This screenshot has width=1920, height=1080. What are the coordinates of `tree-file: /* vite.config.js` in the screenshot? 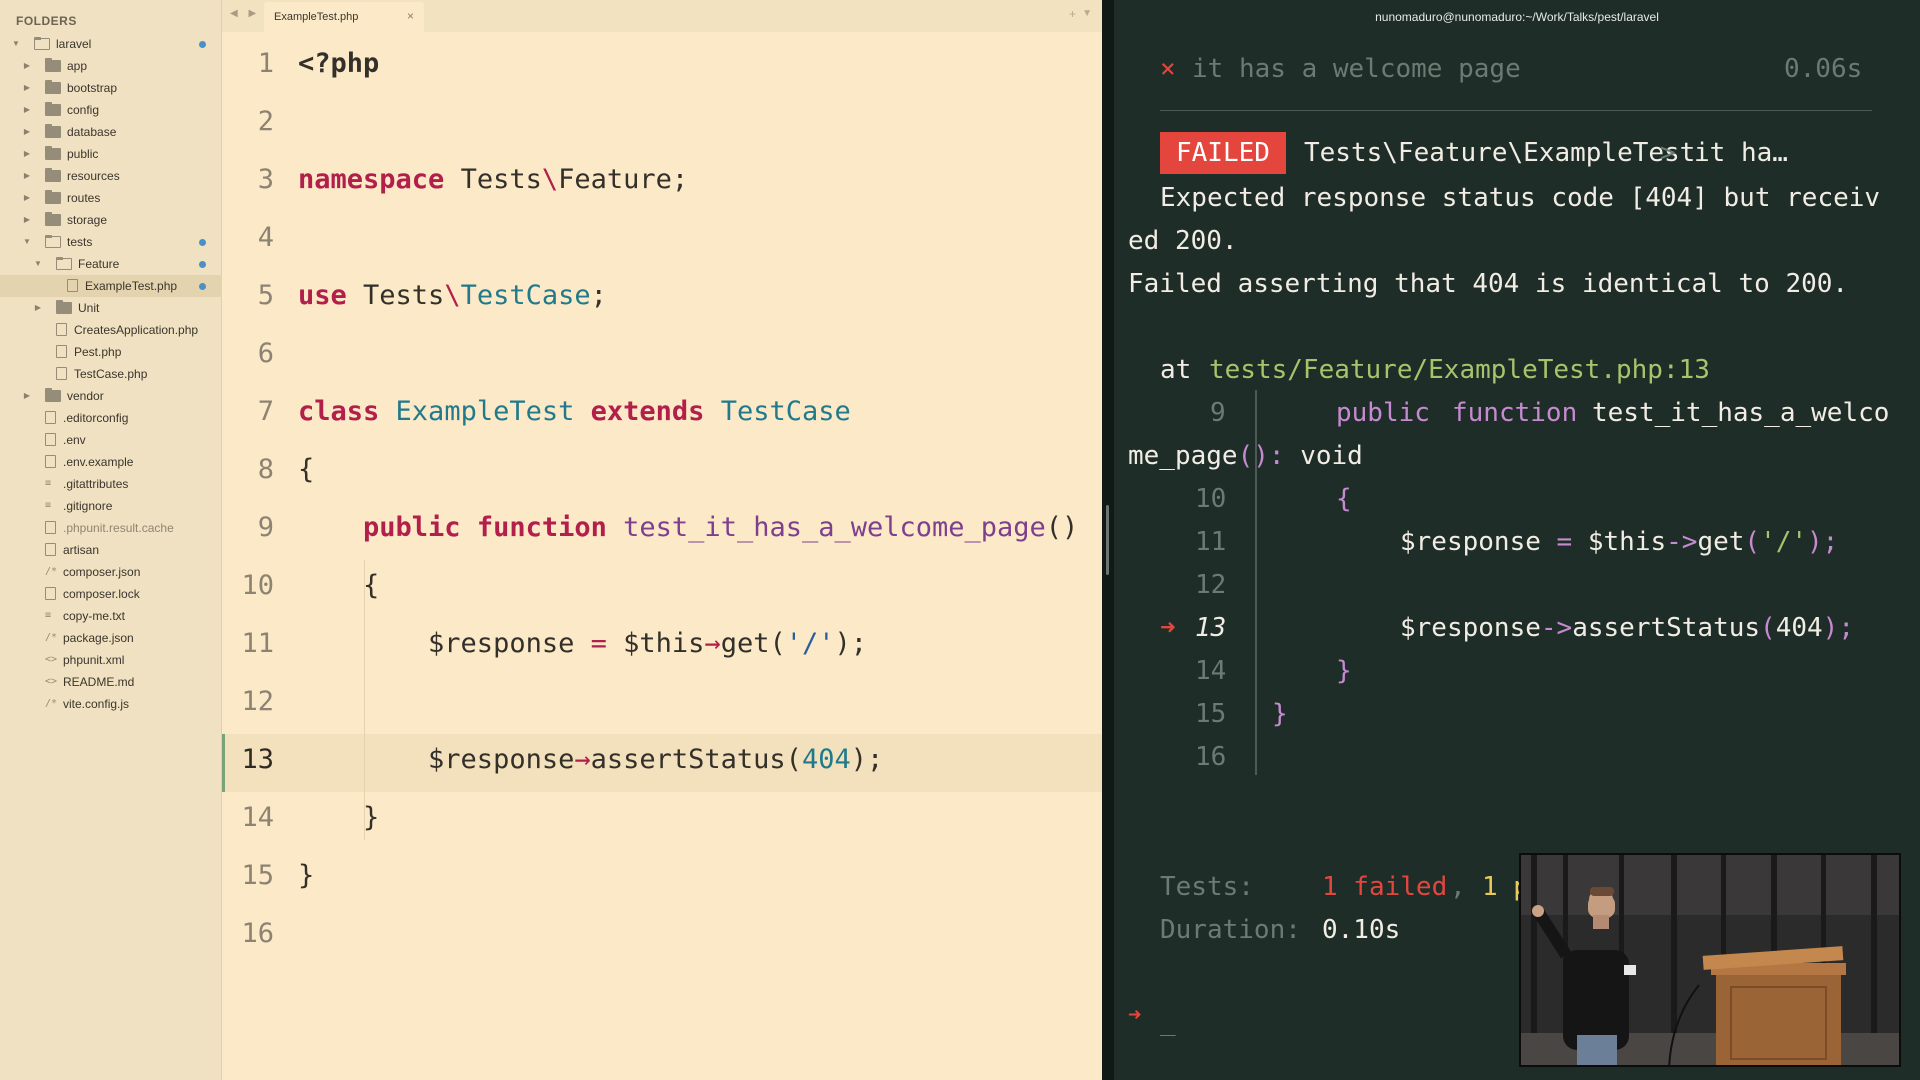 It's located at (111, 704).